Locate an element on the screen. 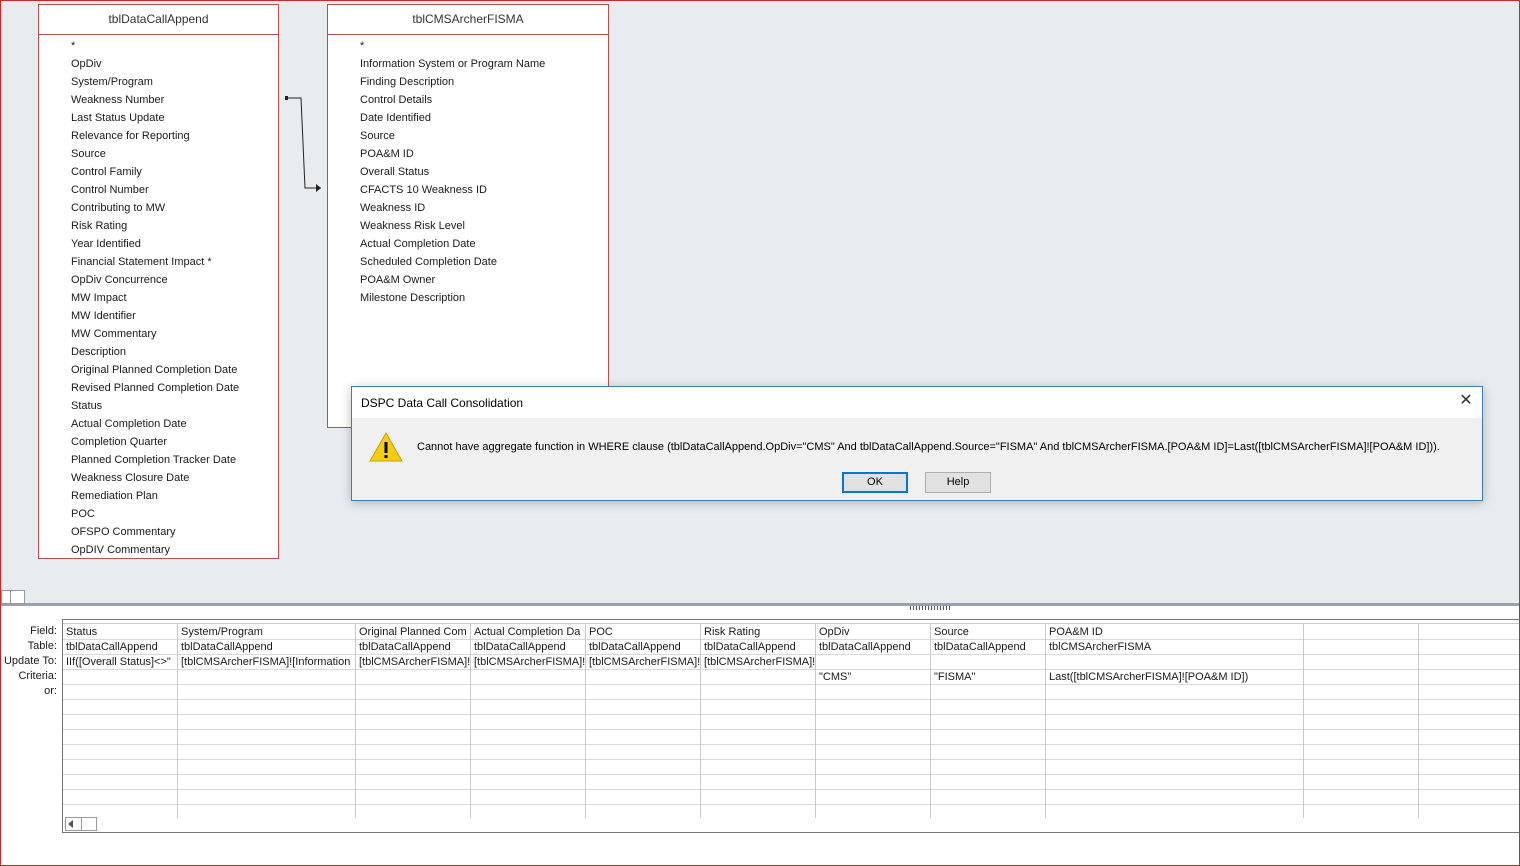  field-item: POC is located at coordinates (158, 514).